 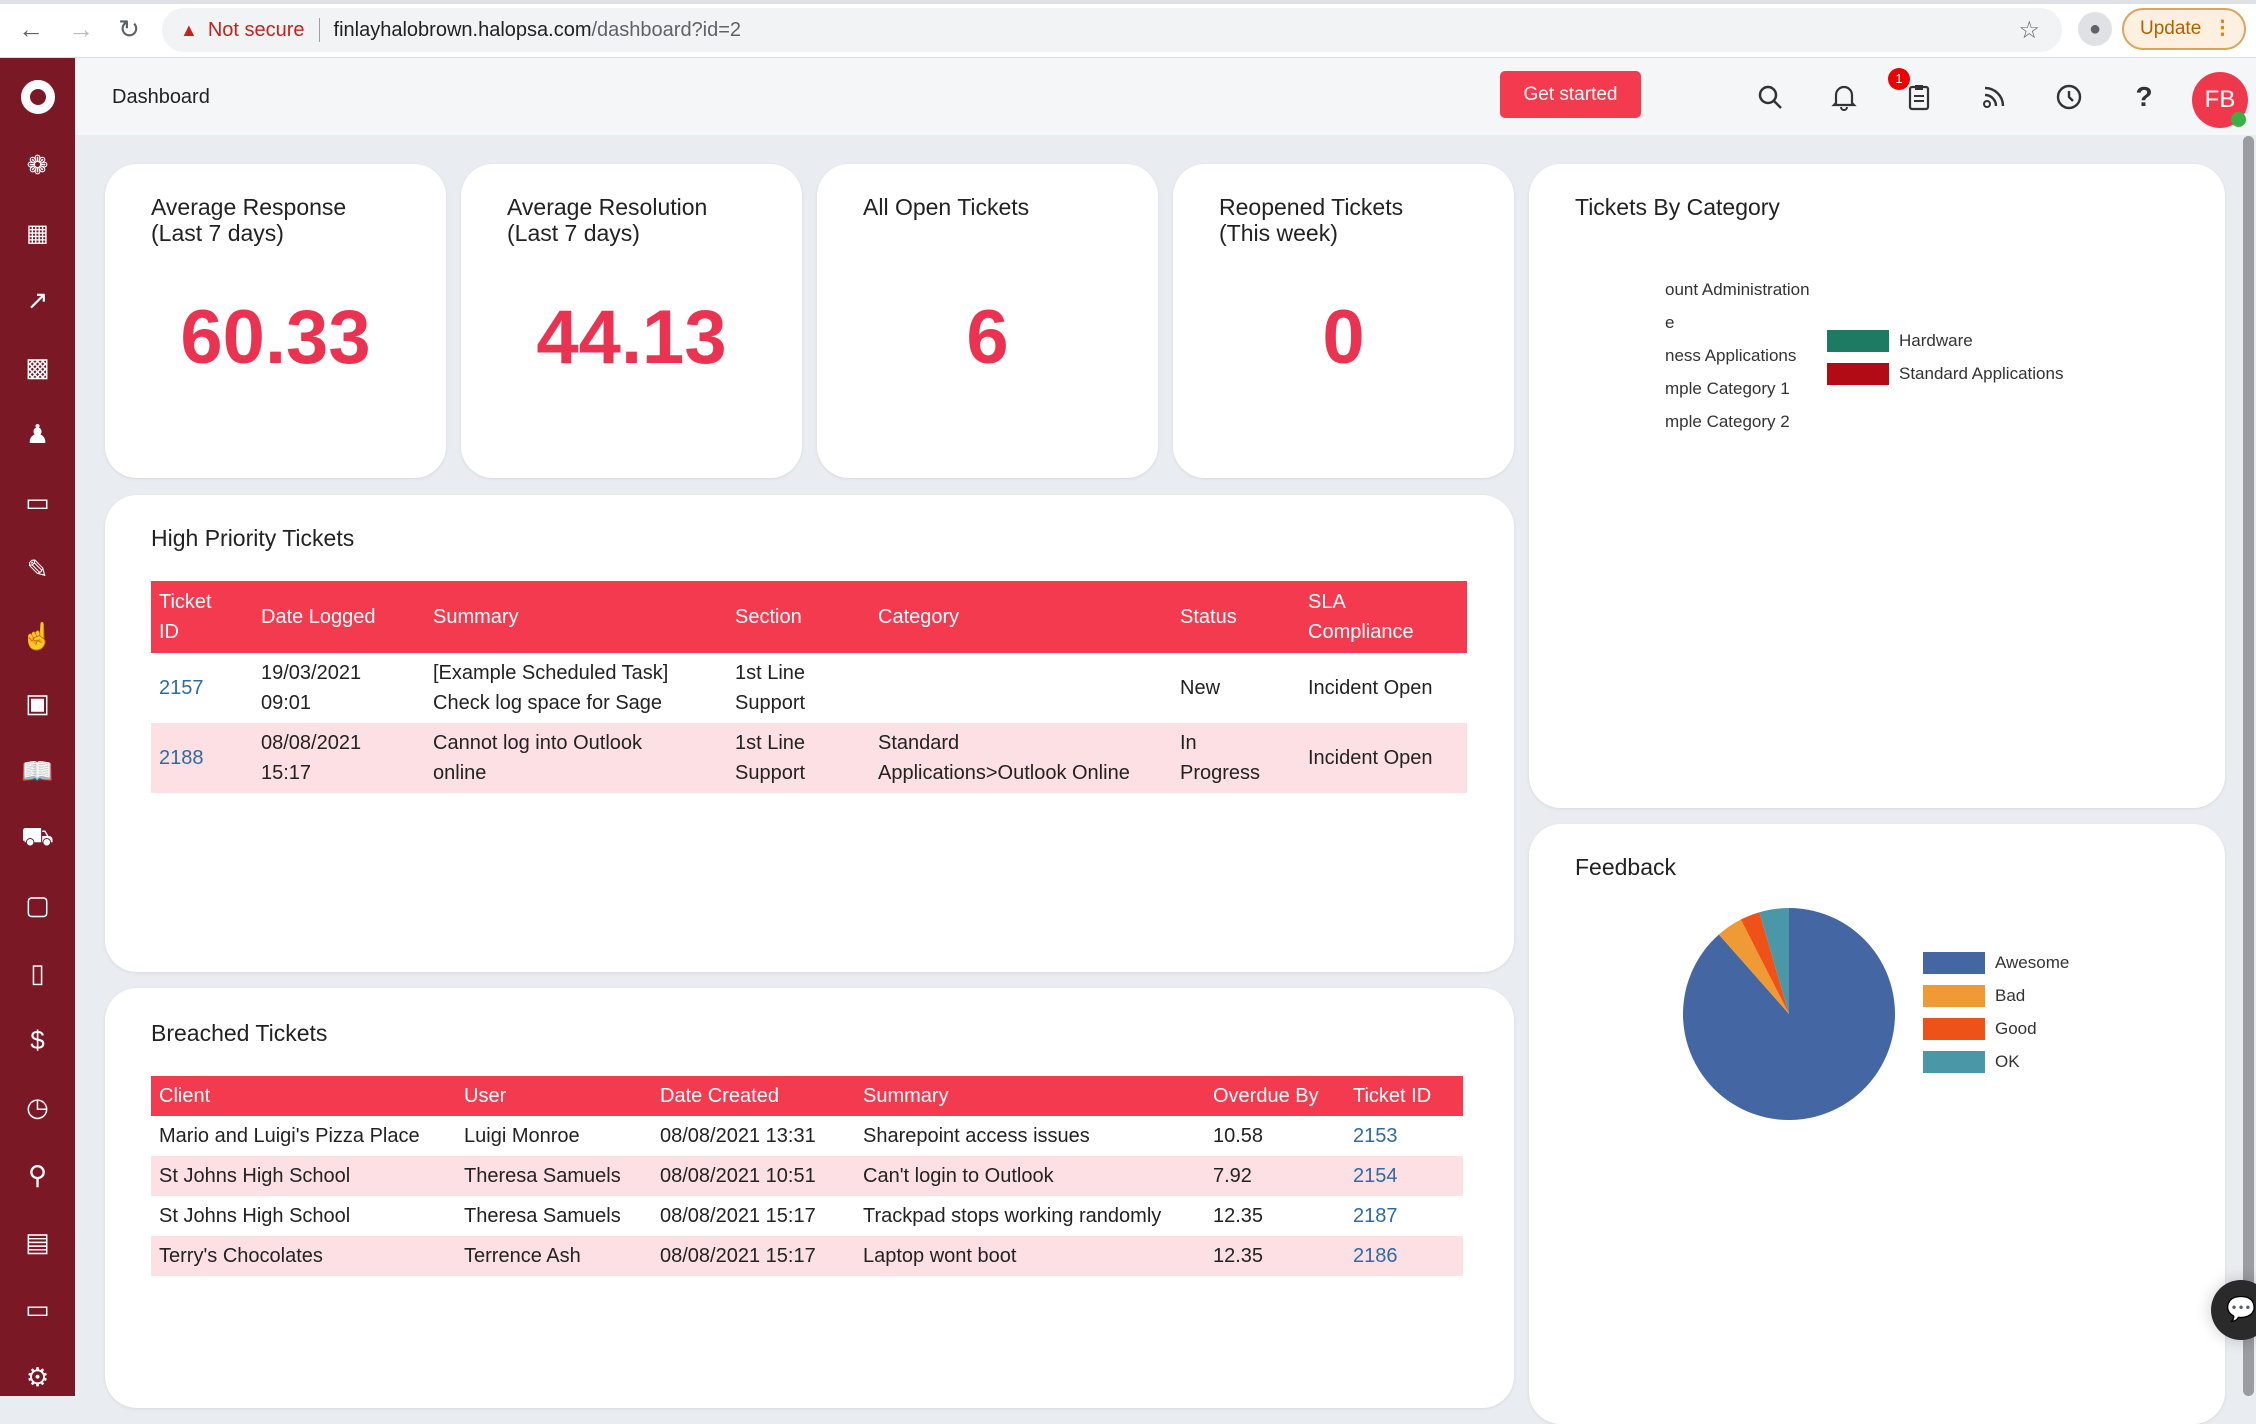 What do you see at coordinates (37, 1040) in the screenshot?
I see `sidebar-item-billing: $` at bounding box center [37, 1040].